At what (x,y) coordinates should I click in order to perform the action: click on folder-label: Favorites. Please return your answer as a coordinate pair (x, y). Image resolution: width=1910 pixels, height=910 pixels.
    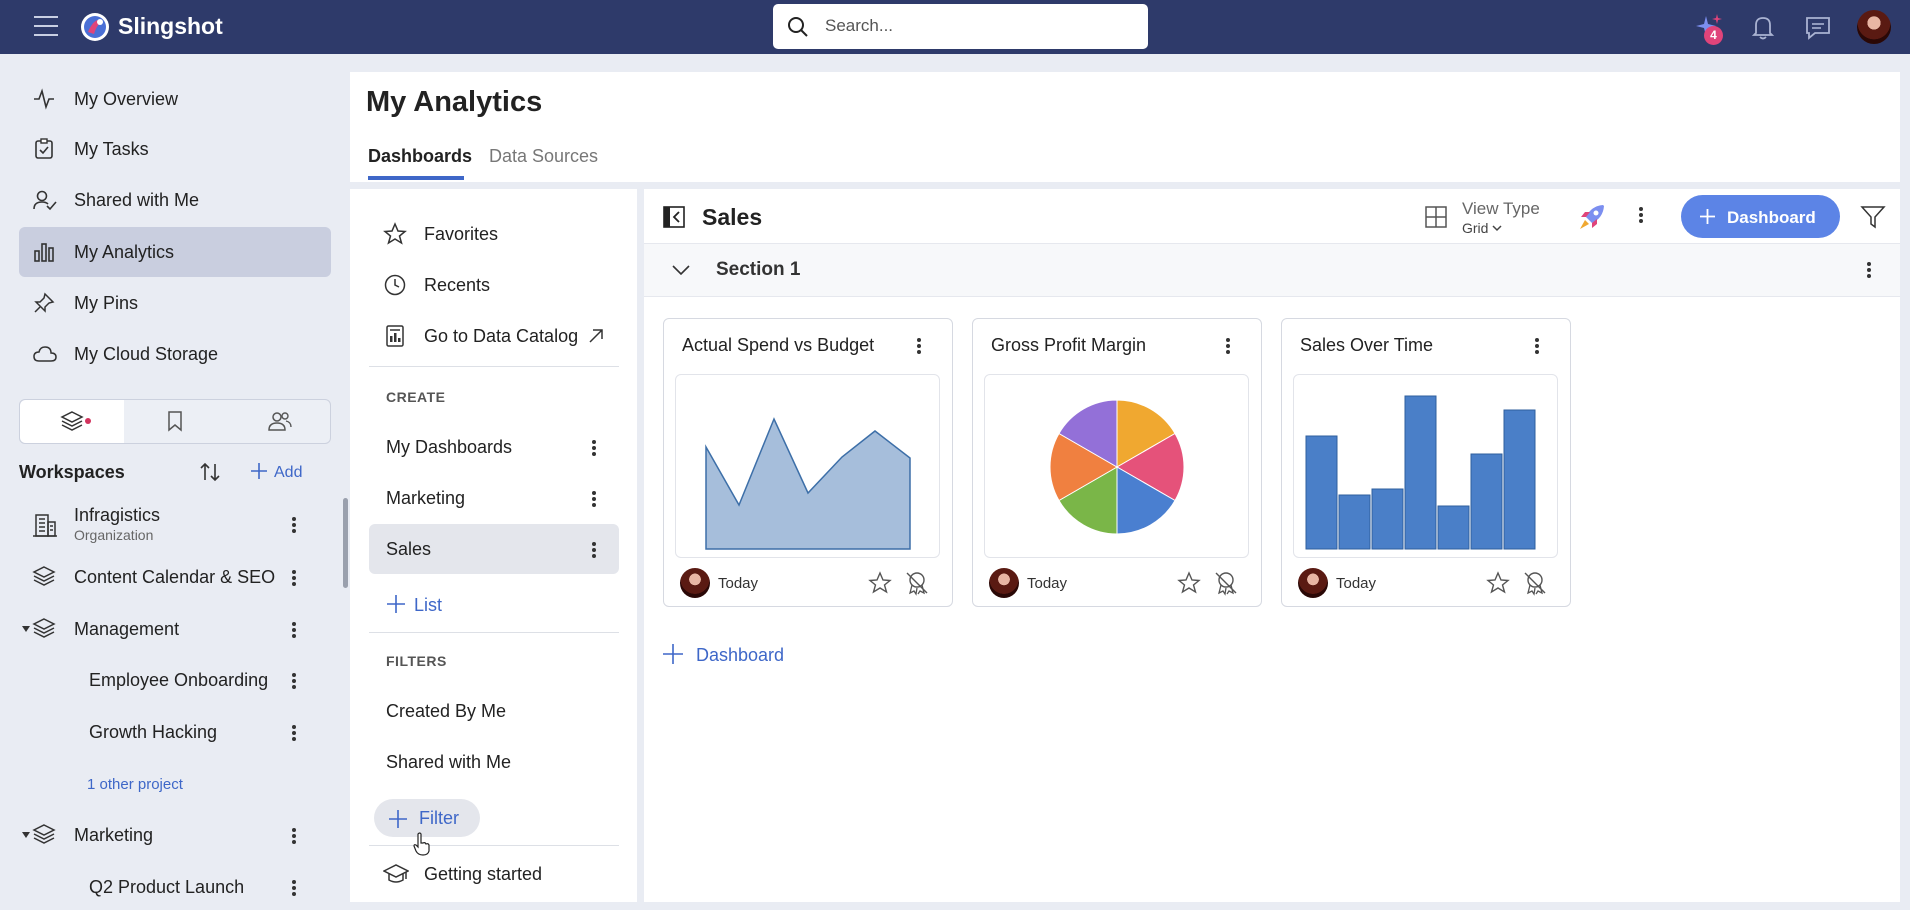
    Looking at the image, I should click on (461, 234).